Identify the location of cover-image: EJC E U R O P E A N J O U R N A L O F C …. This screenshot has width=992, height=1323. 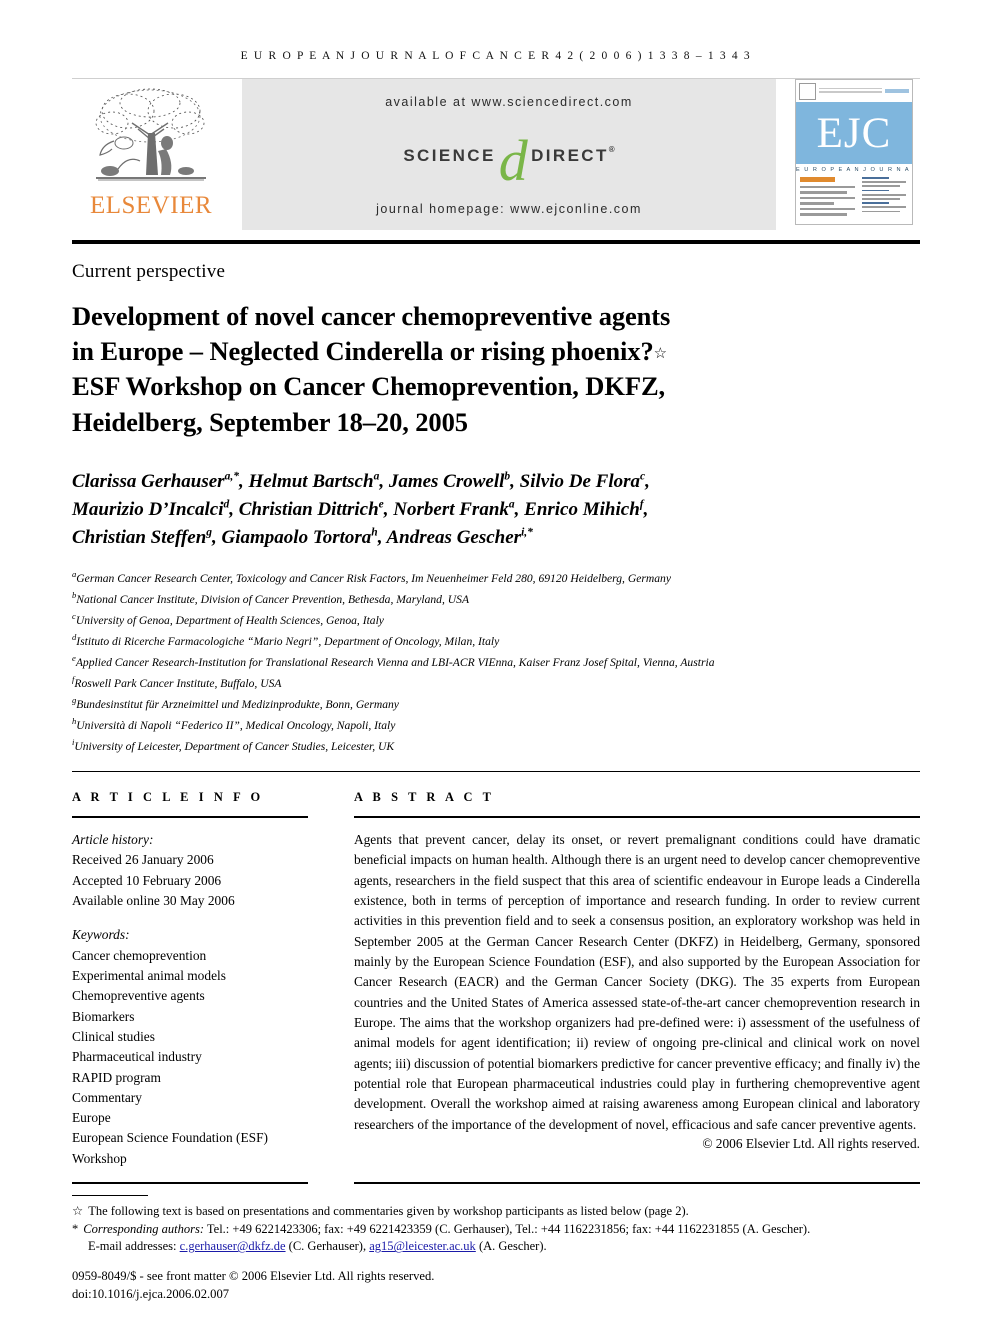
(854, 152).